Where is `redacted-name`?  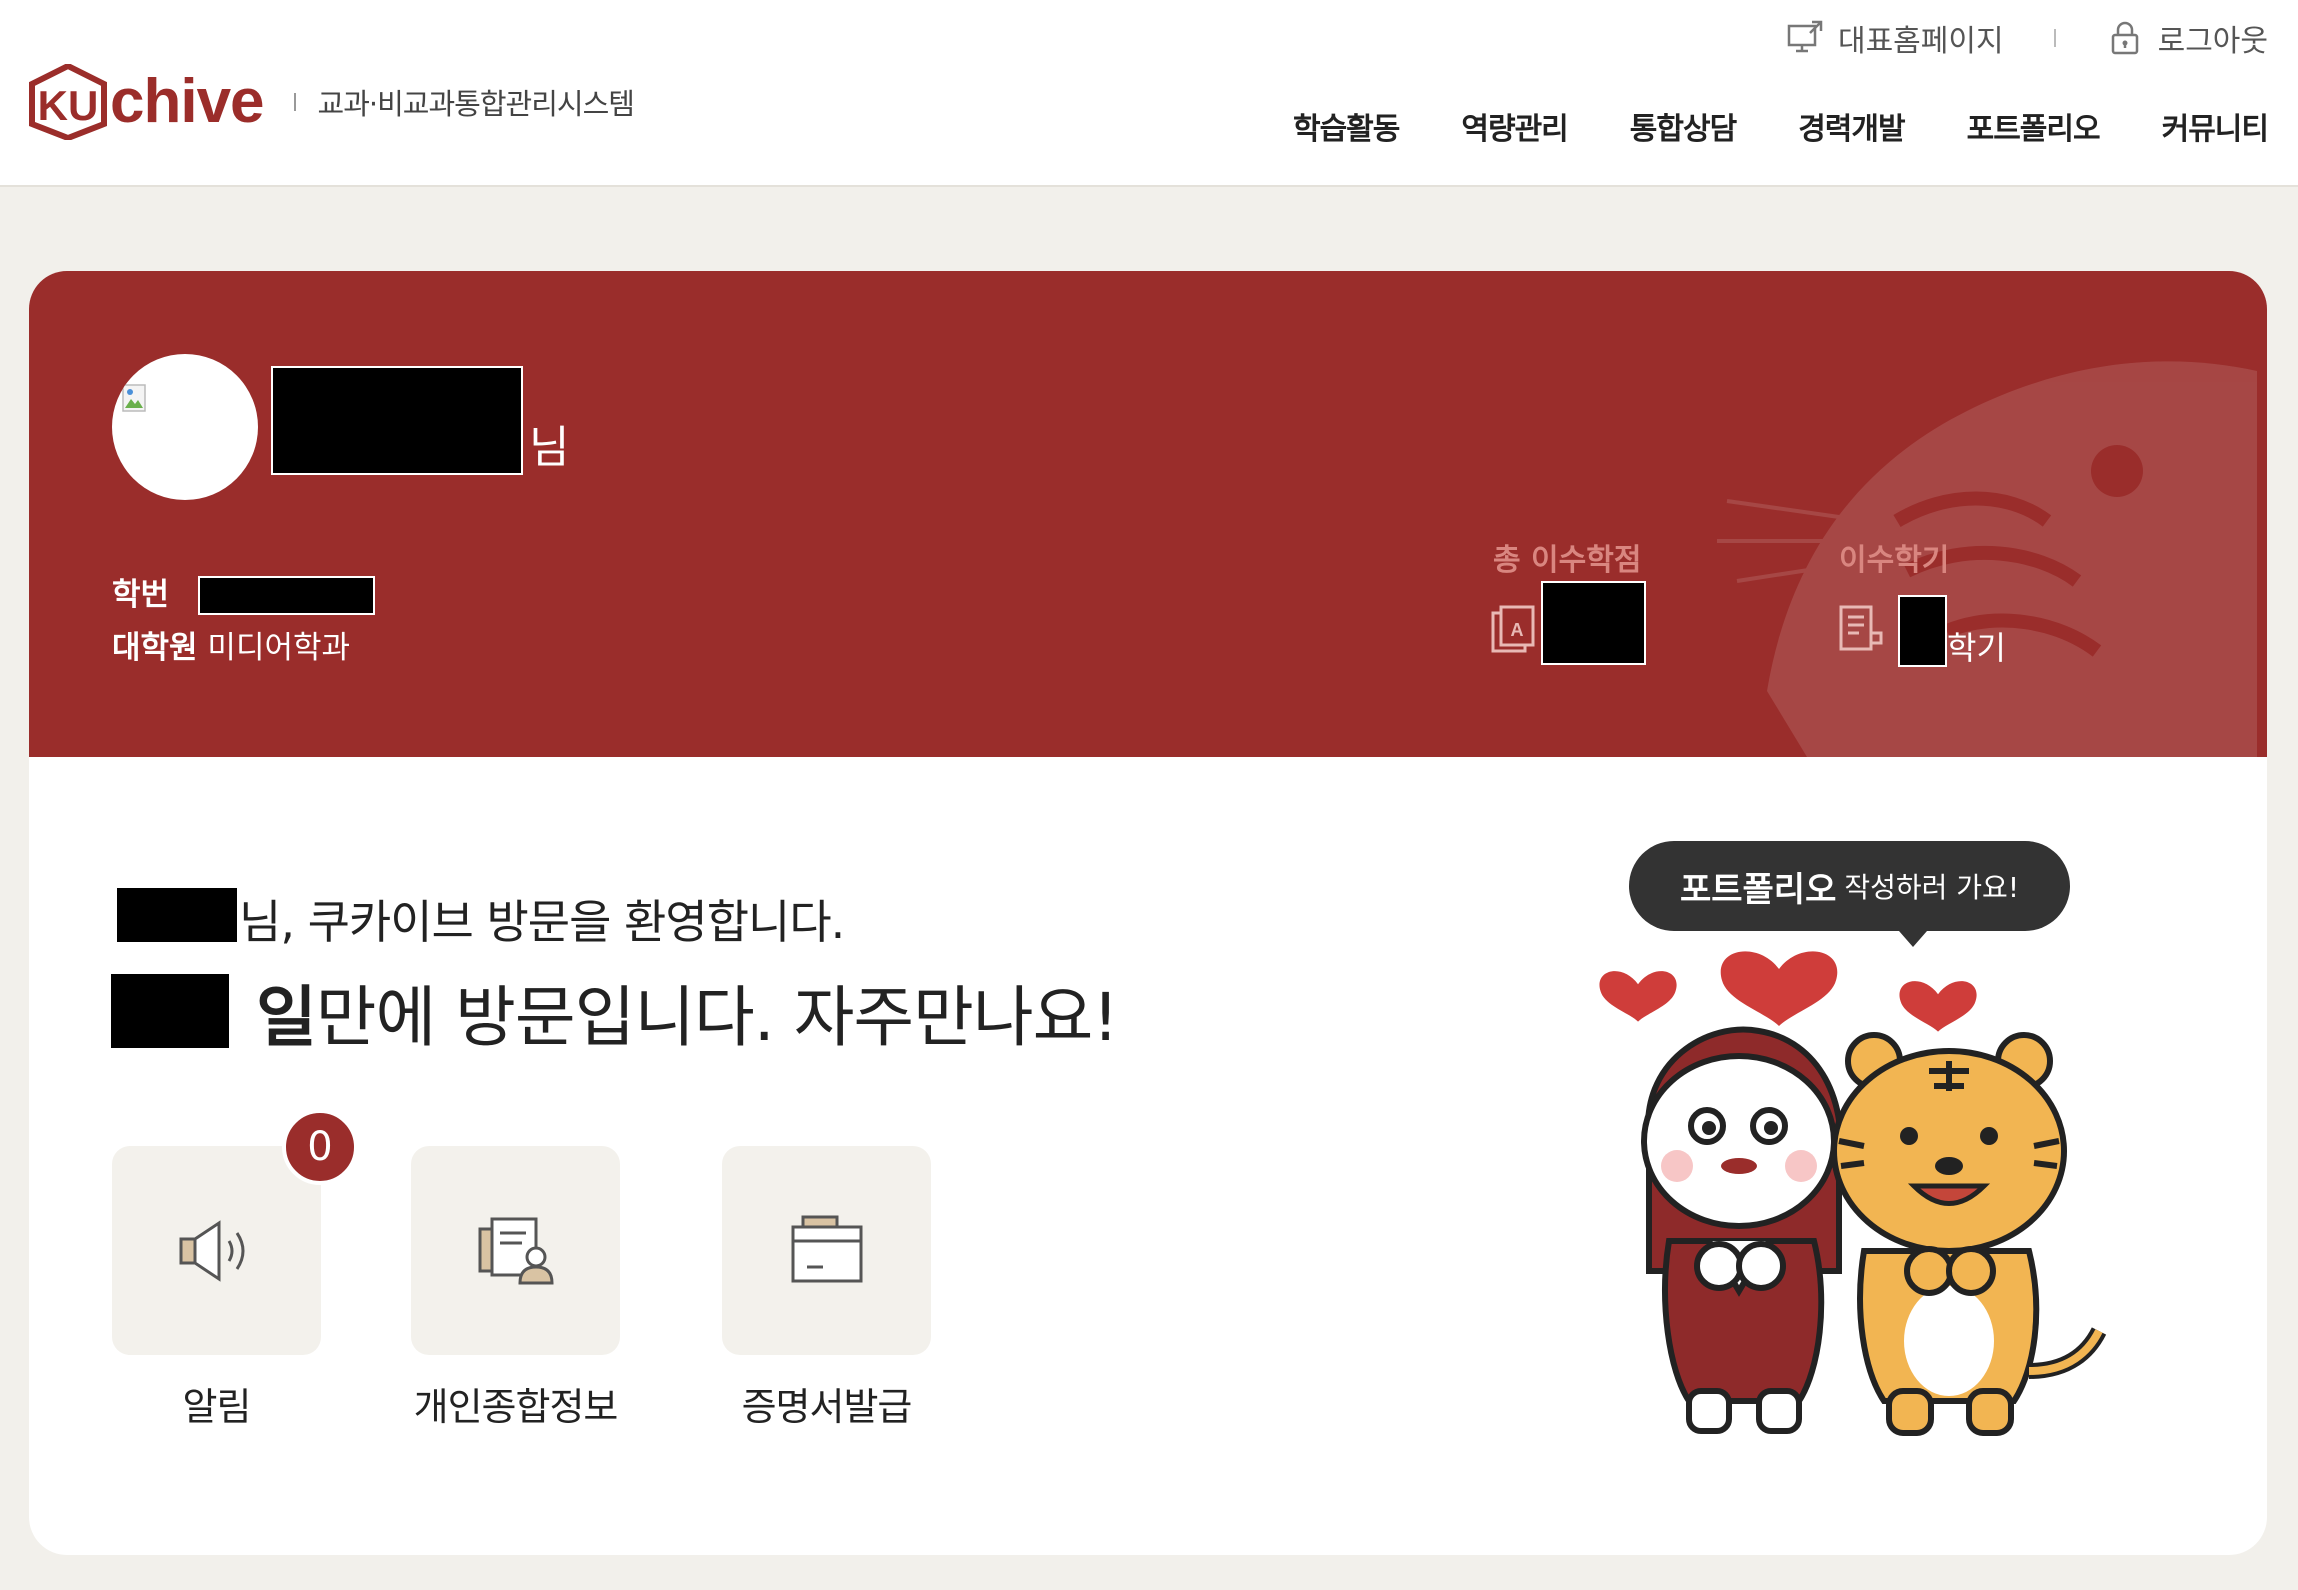
redacted-name is located at coordinates (397, 420).